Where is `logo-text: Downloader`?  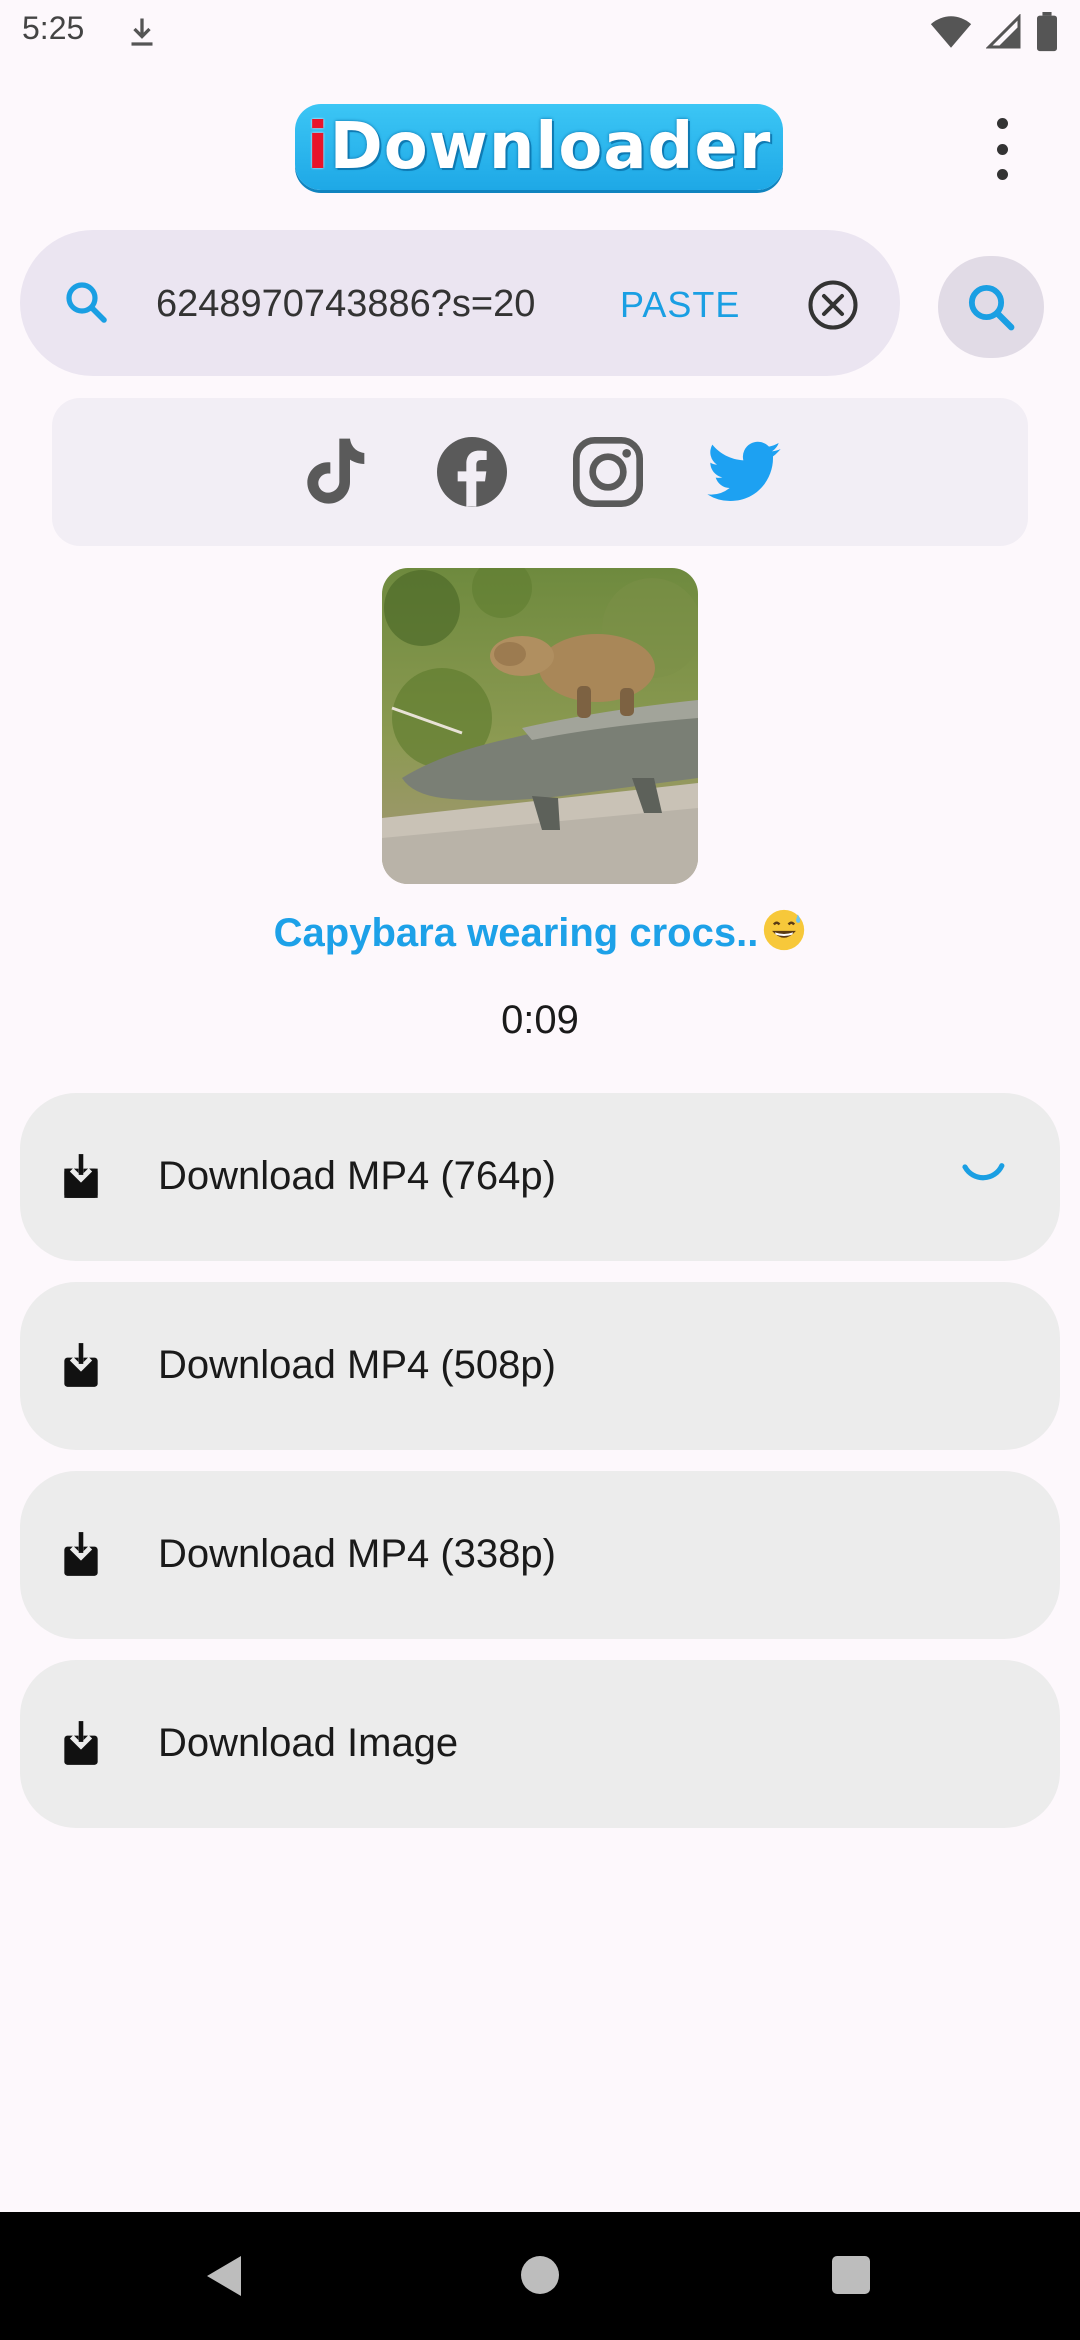 logo-text: Downloader is located at coordinates (550, 147).